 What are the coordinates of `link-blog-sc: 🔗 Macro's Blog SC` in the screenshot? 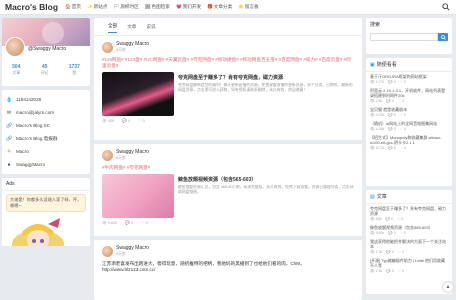 It's located at (46, 125).